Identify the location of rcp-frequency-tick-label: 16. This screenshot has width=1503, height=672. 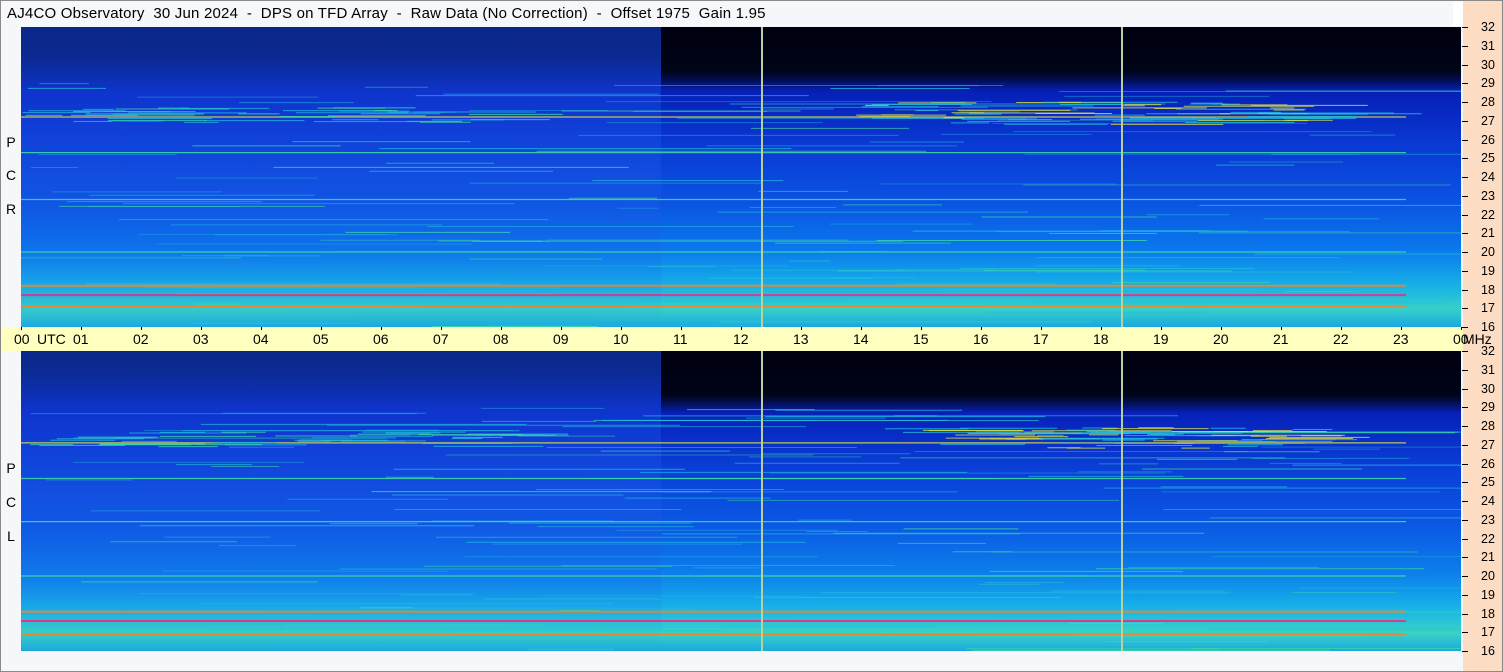
(1488, 327).